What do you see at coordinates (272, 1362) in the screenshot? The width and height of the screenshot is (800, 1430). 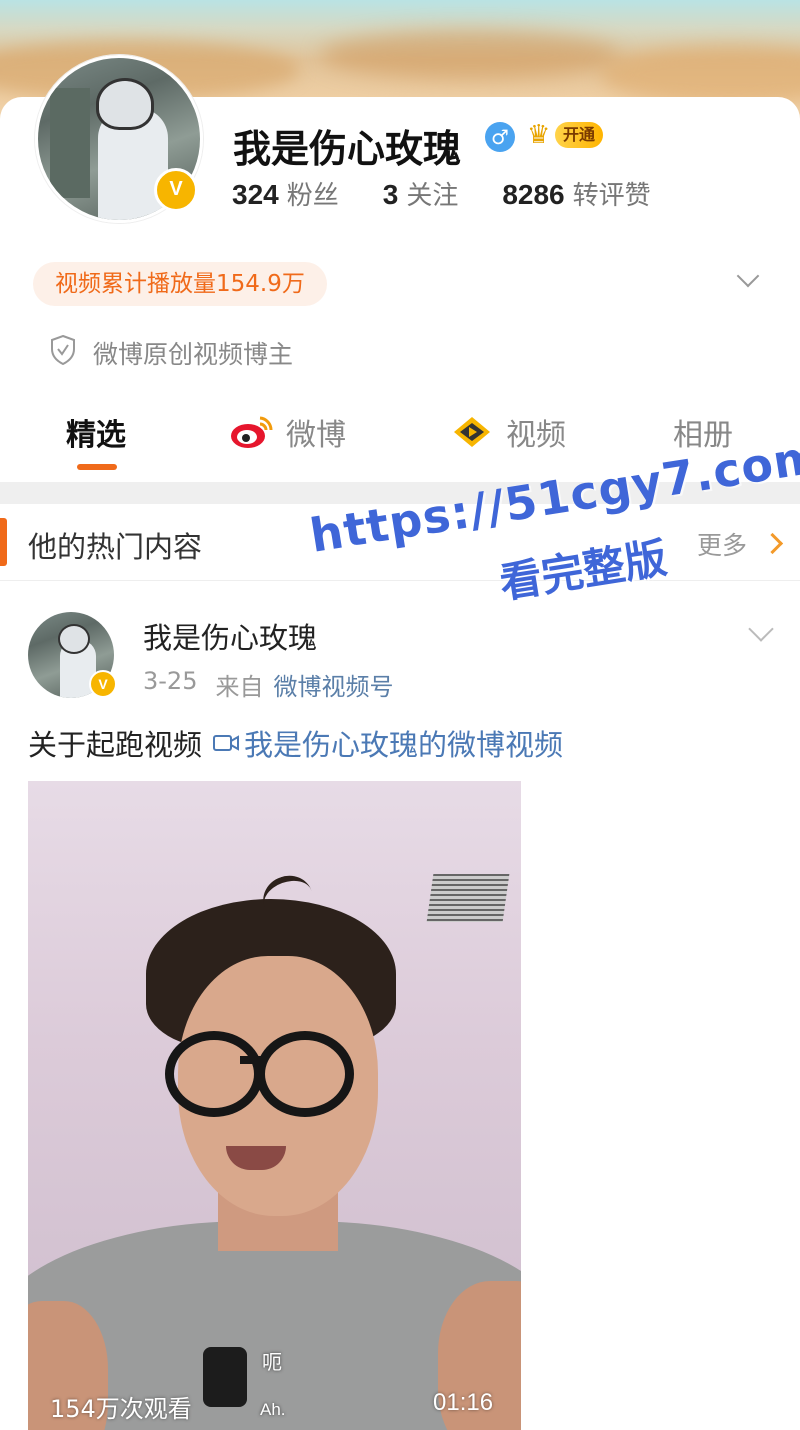 I see `video-subtitle-chinese: 呃` at bounding box center [272, 1362].